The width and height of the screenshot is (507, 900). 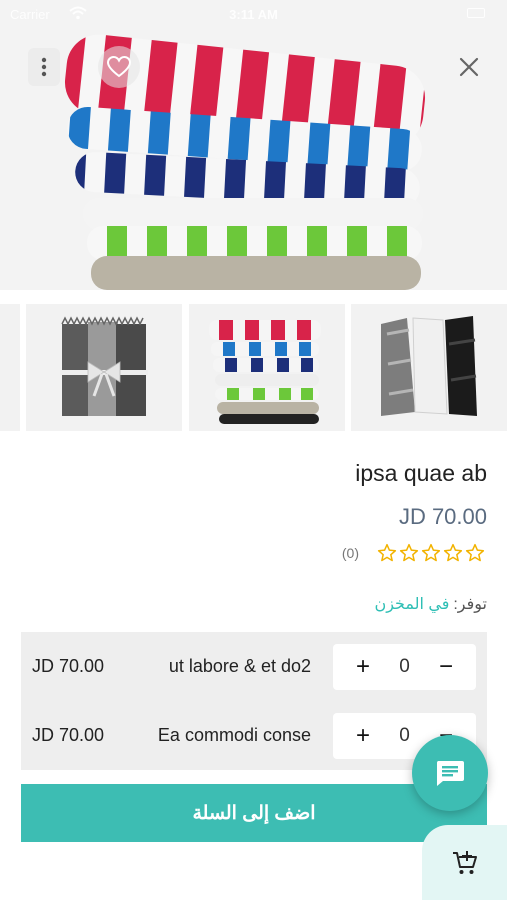 I want to click on chat-bubble-icon, so click(x=450, y=773).